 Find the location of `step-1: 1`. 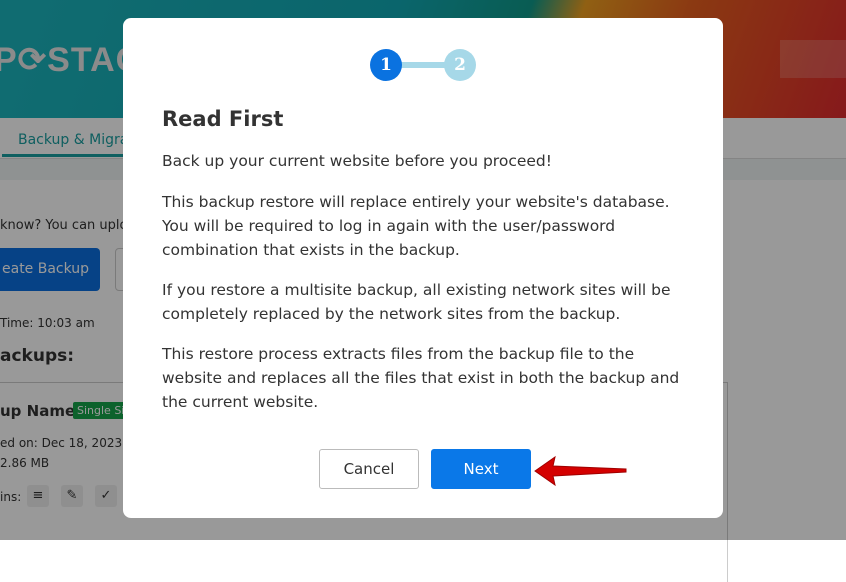

step-1: 1 is located at coordinates (386, 65).